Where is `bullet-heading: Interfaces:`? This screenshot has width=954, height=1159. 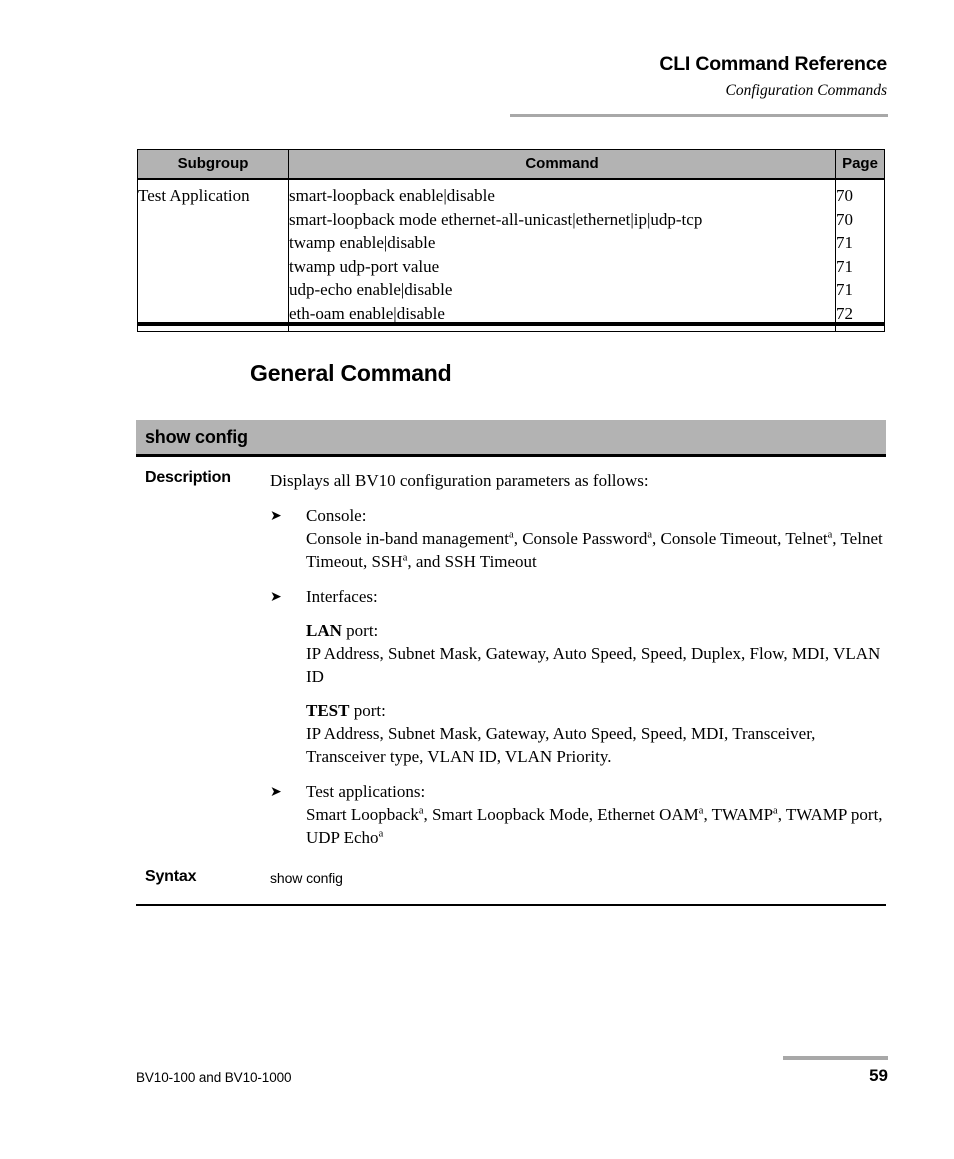
bullet-heading: Interfaces: is located at coordinates (342, 596).